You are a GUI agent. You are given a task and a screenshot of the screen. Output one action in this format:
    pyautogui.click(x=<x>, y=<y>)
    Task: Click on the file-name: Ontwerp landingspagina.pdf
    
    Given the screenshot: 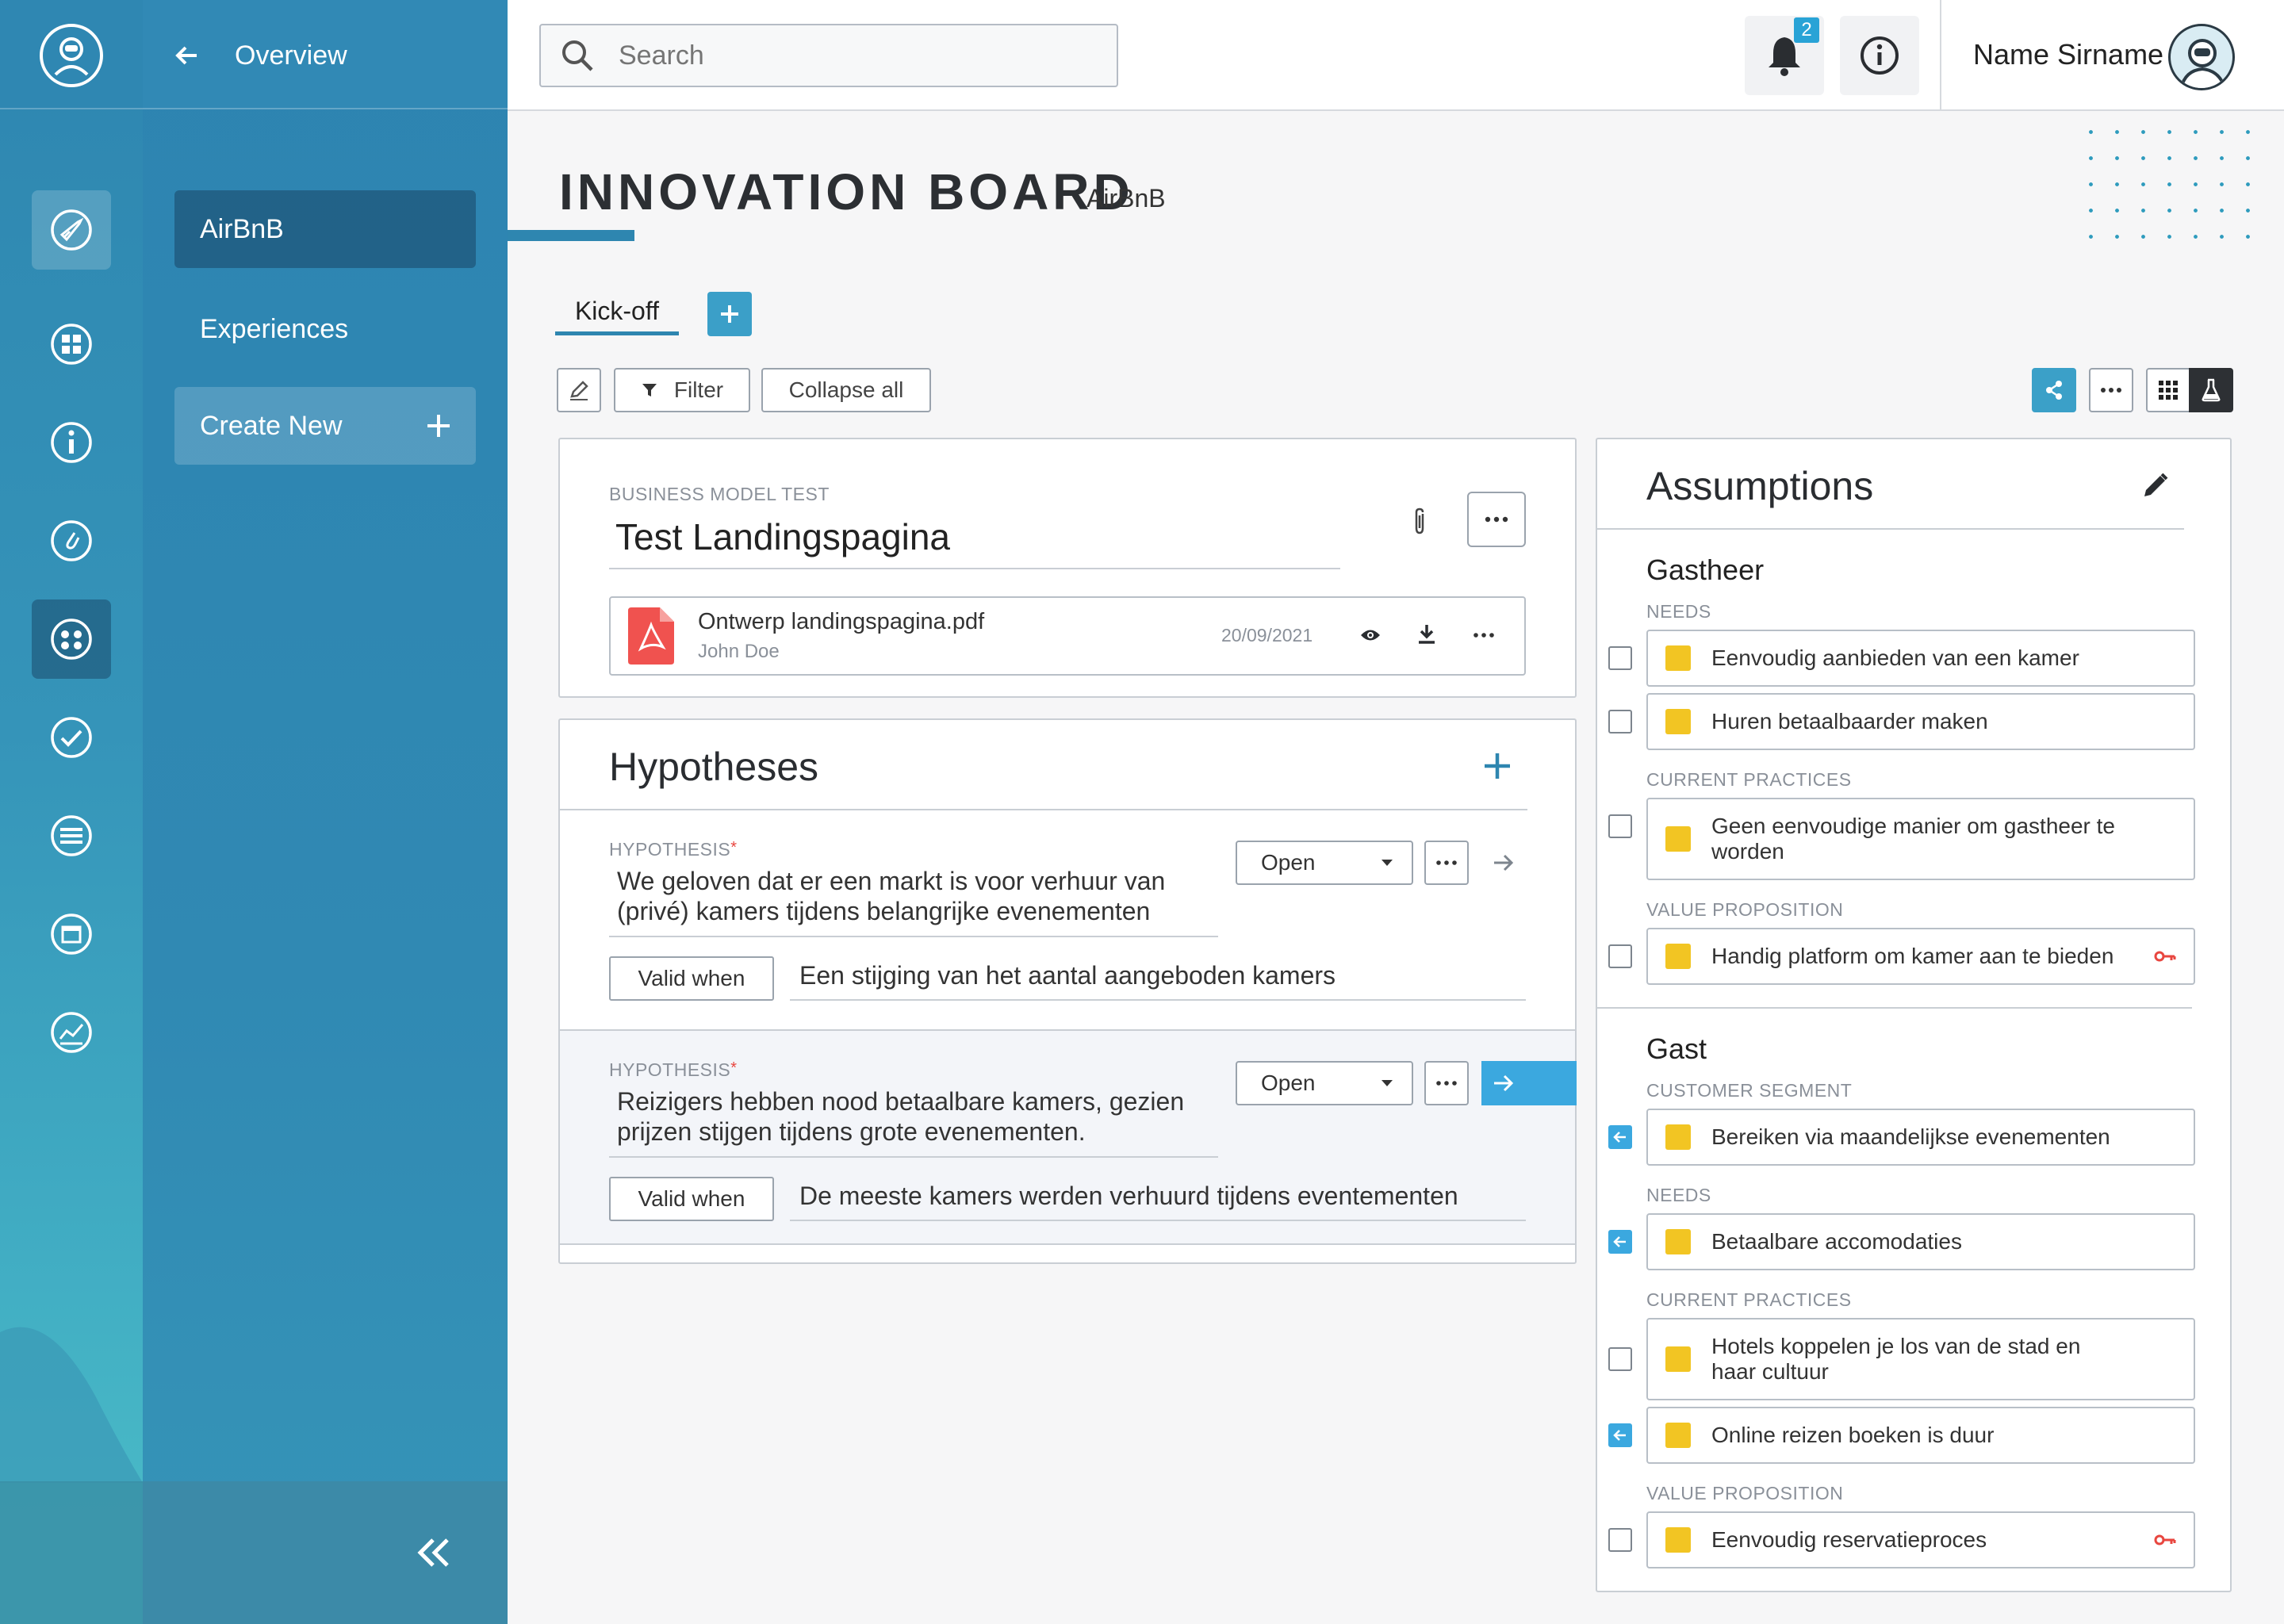 What is the action you would take?
    pyautogui.click(x=841, y=622)
    